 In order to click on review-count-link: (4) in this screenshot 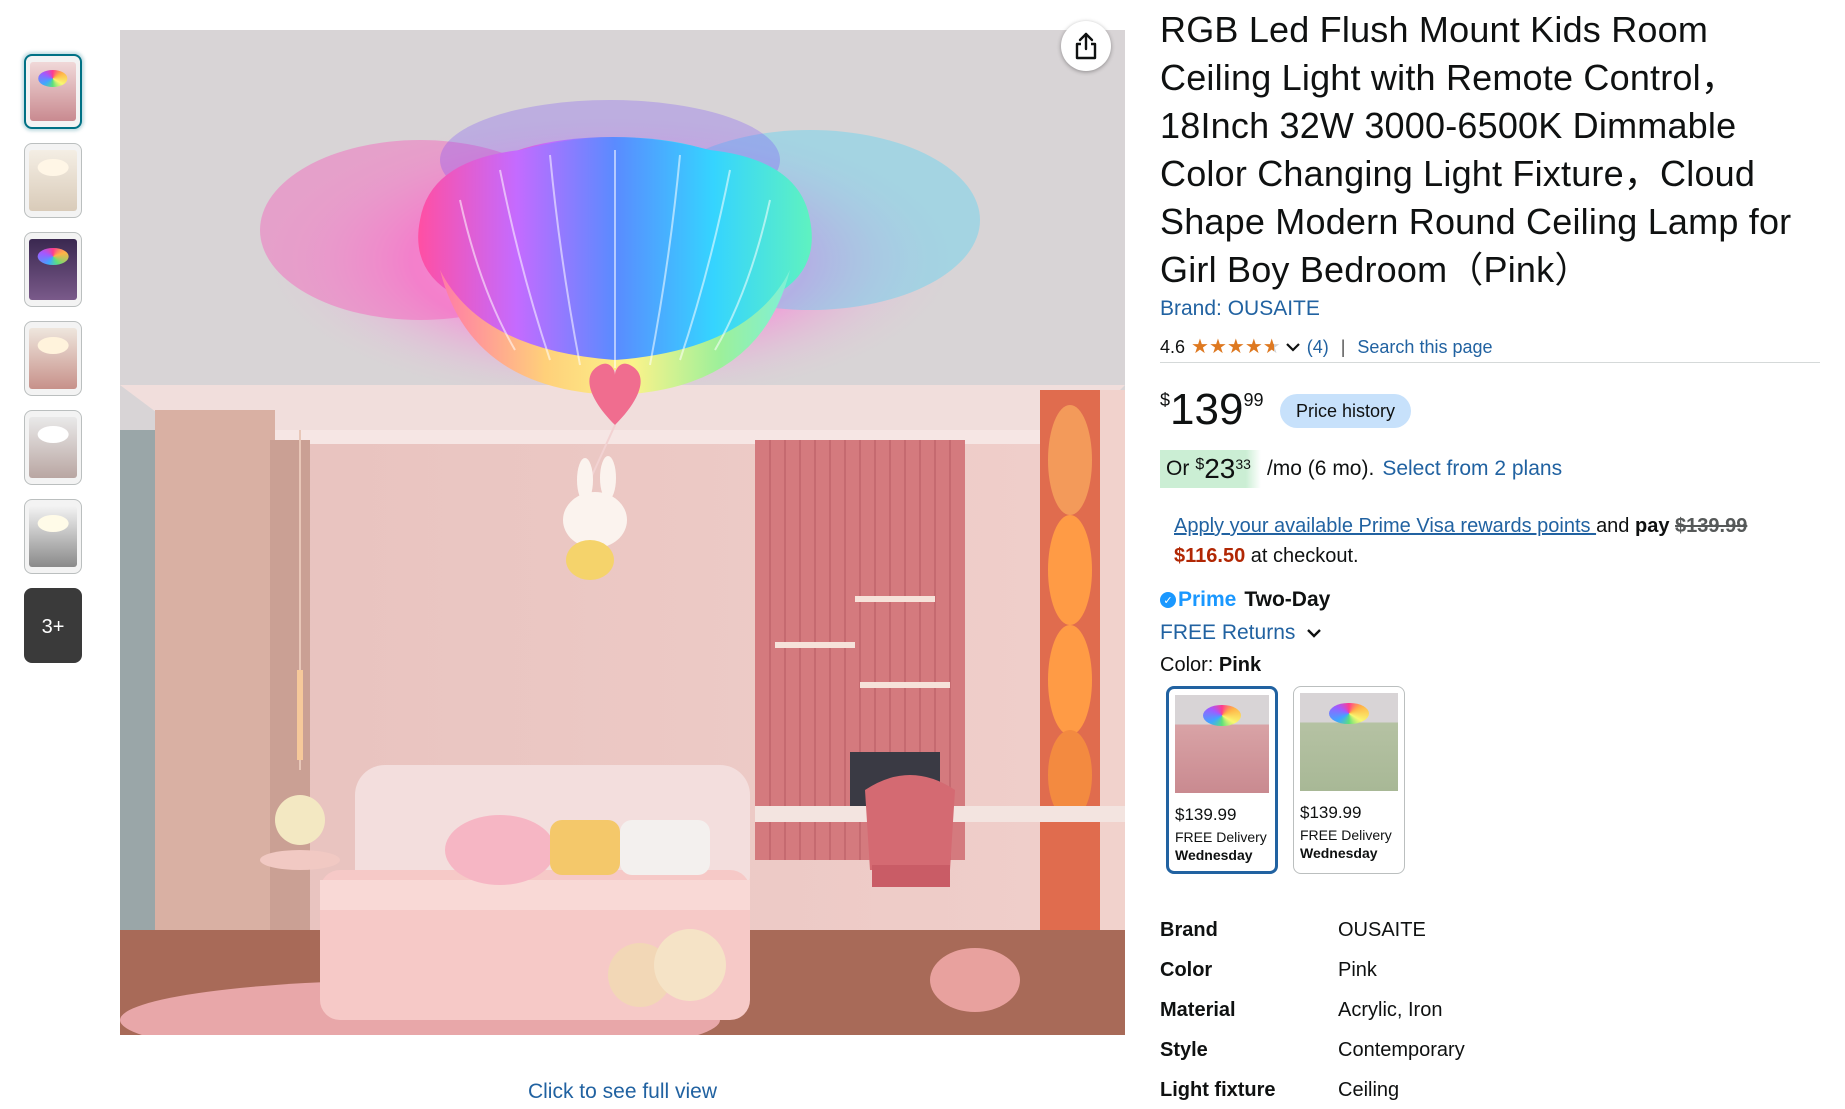, I will do `click(1318, 347)`.